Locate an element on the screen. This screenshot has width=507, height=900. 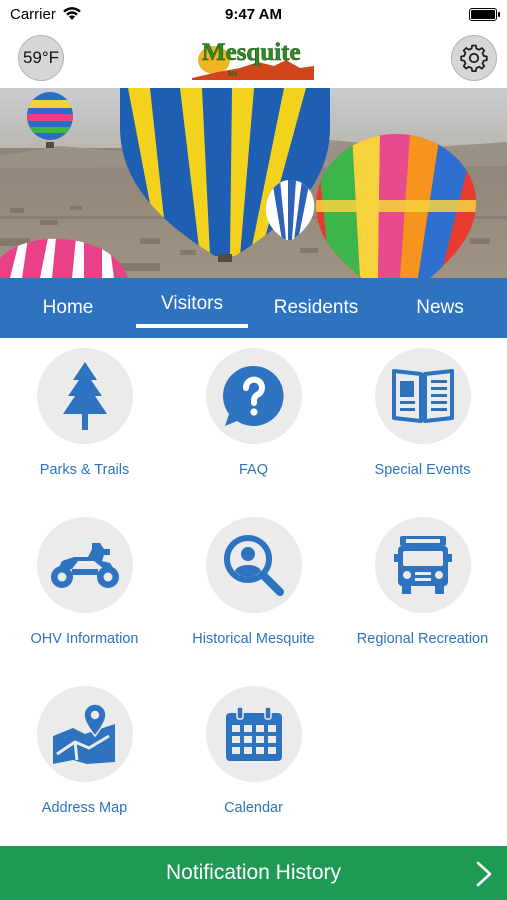
tile-historical-mesquite: Historical Mesquite is located at coordinates (253, 591).